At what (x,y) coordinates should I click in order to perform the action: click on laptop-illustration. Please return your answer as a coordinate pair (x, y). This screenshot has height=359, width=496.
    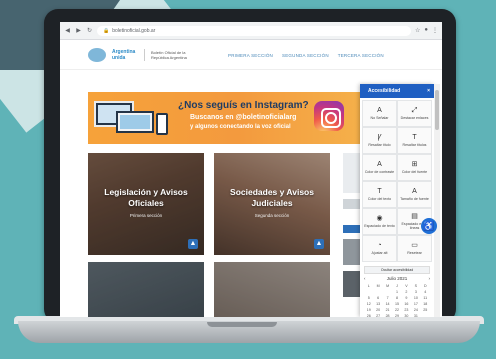
    Looking at the image, I should click on (135, 122).